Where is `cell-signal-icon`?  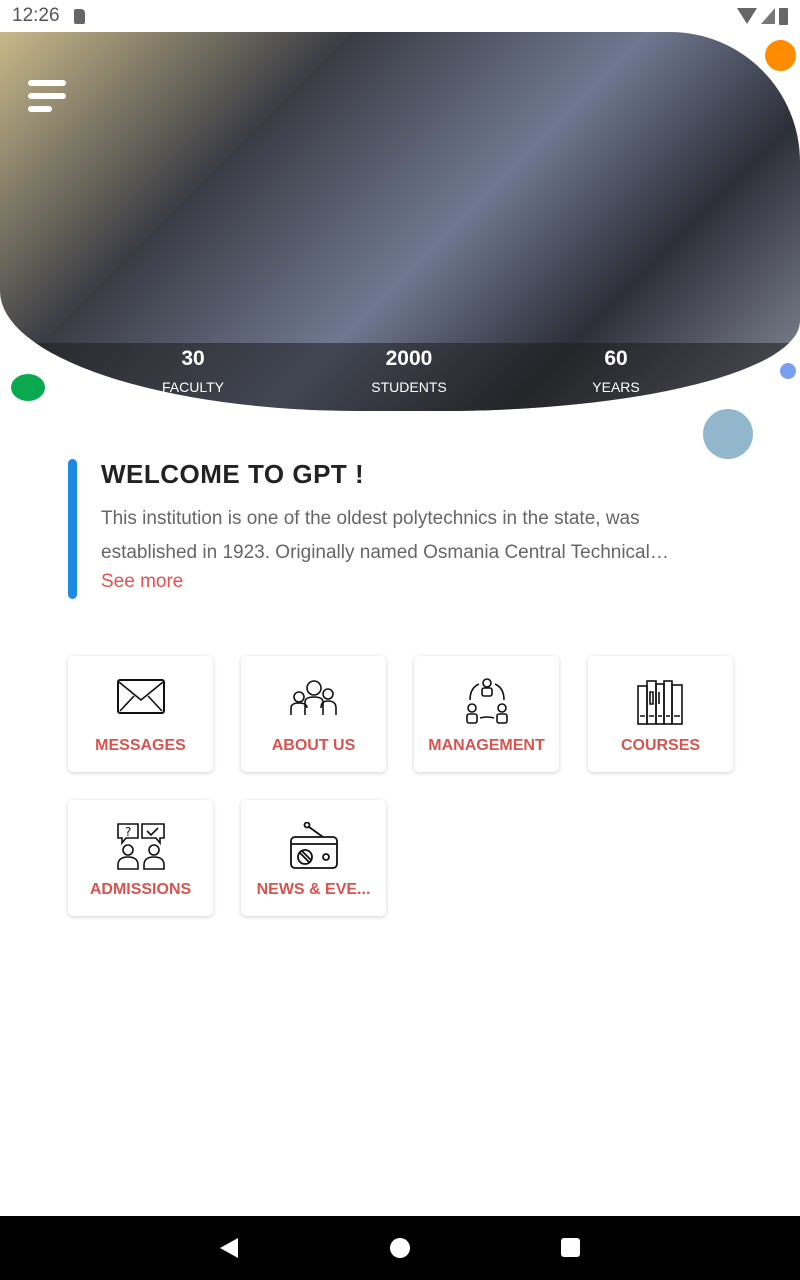 cell-signal-icon is located at coordinates (768, 16).